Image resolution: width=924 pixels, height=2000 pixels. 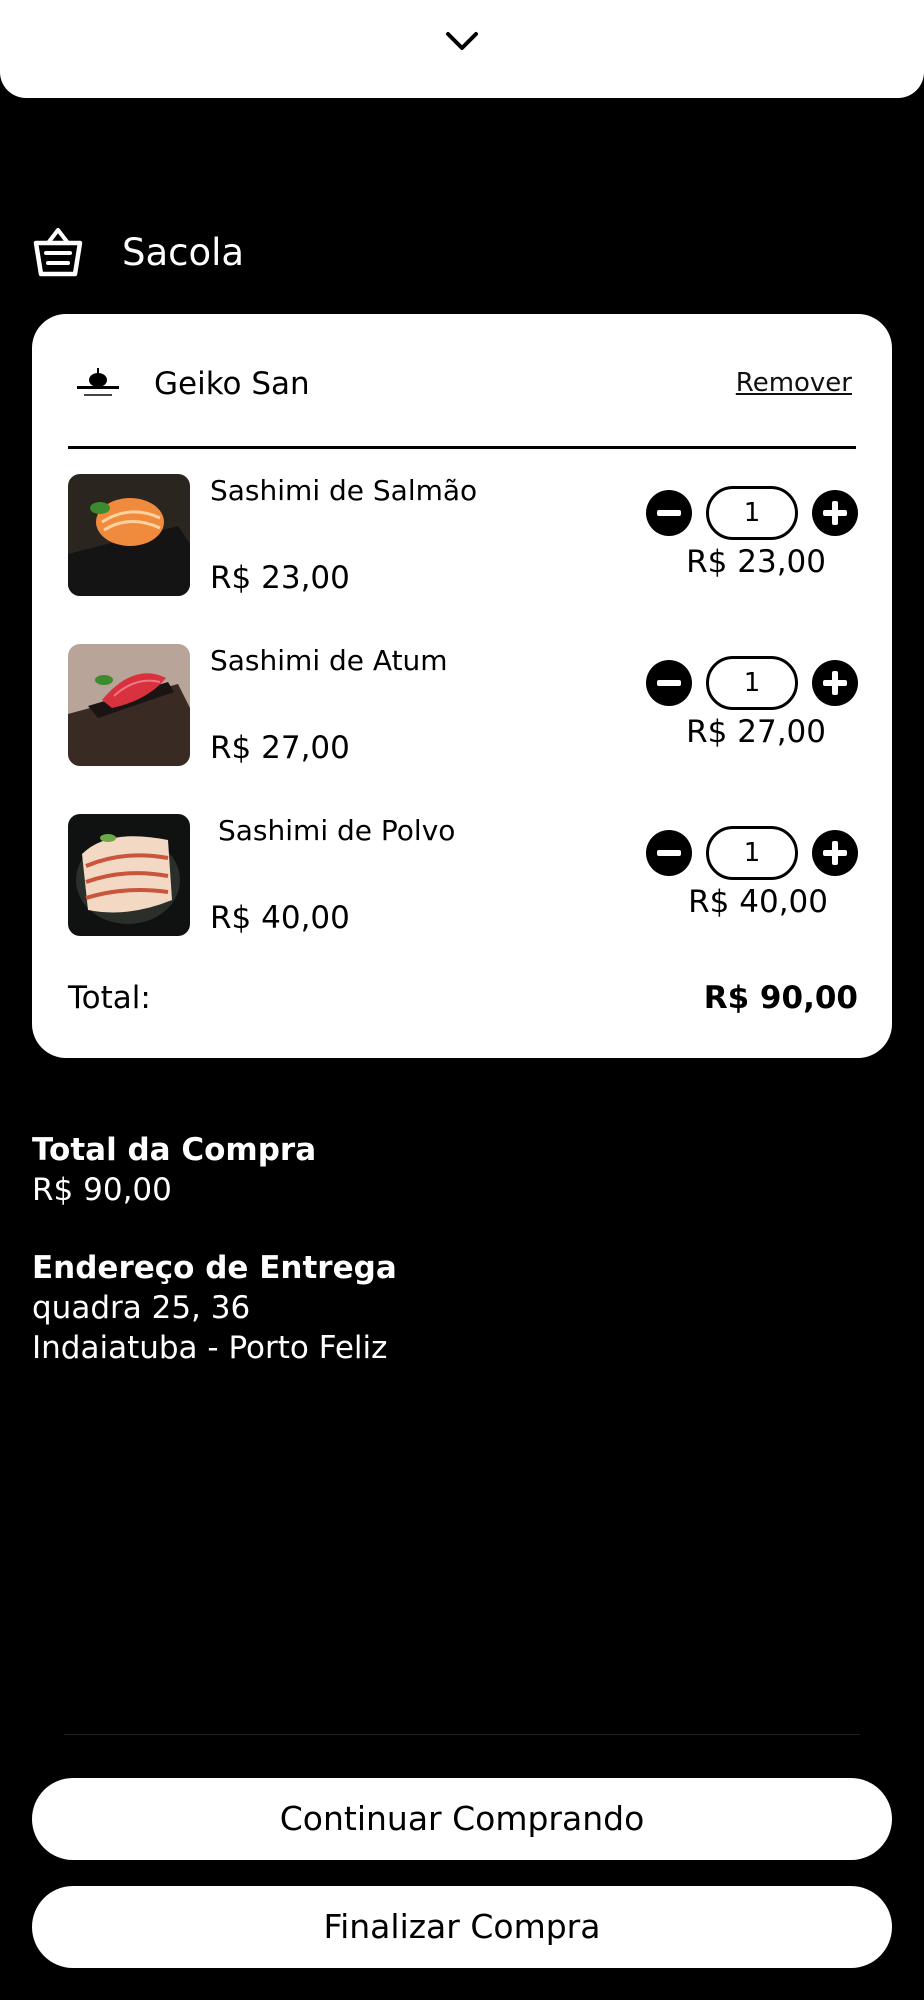 What do you see at coordinates (794, 383) in the screenshot?
I see `remove-link: Remover` at bounding box center [794, 383].